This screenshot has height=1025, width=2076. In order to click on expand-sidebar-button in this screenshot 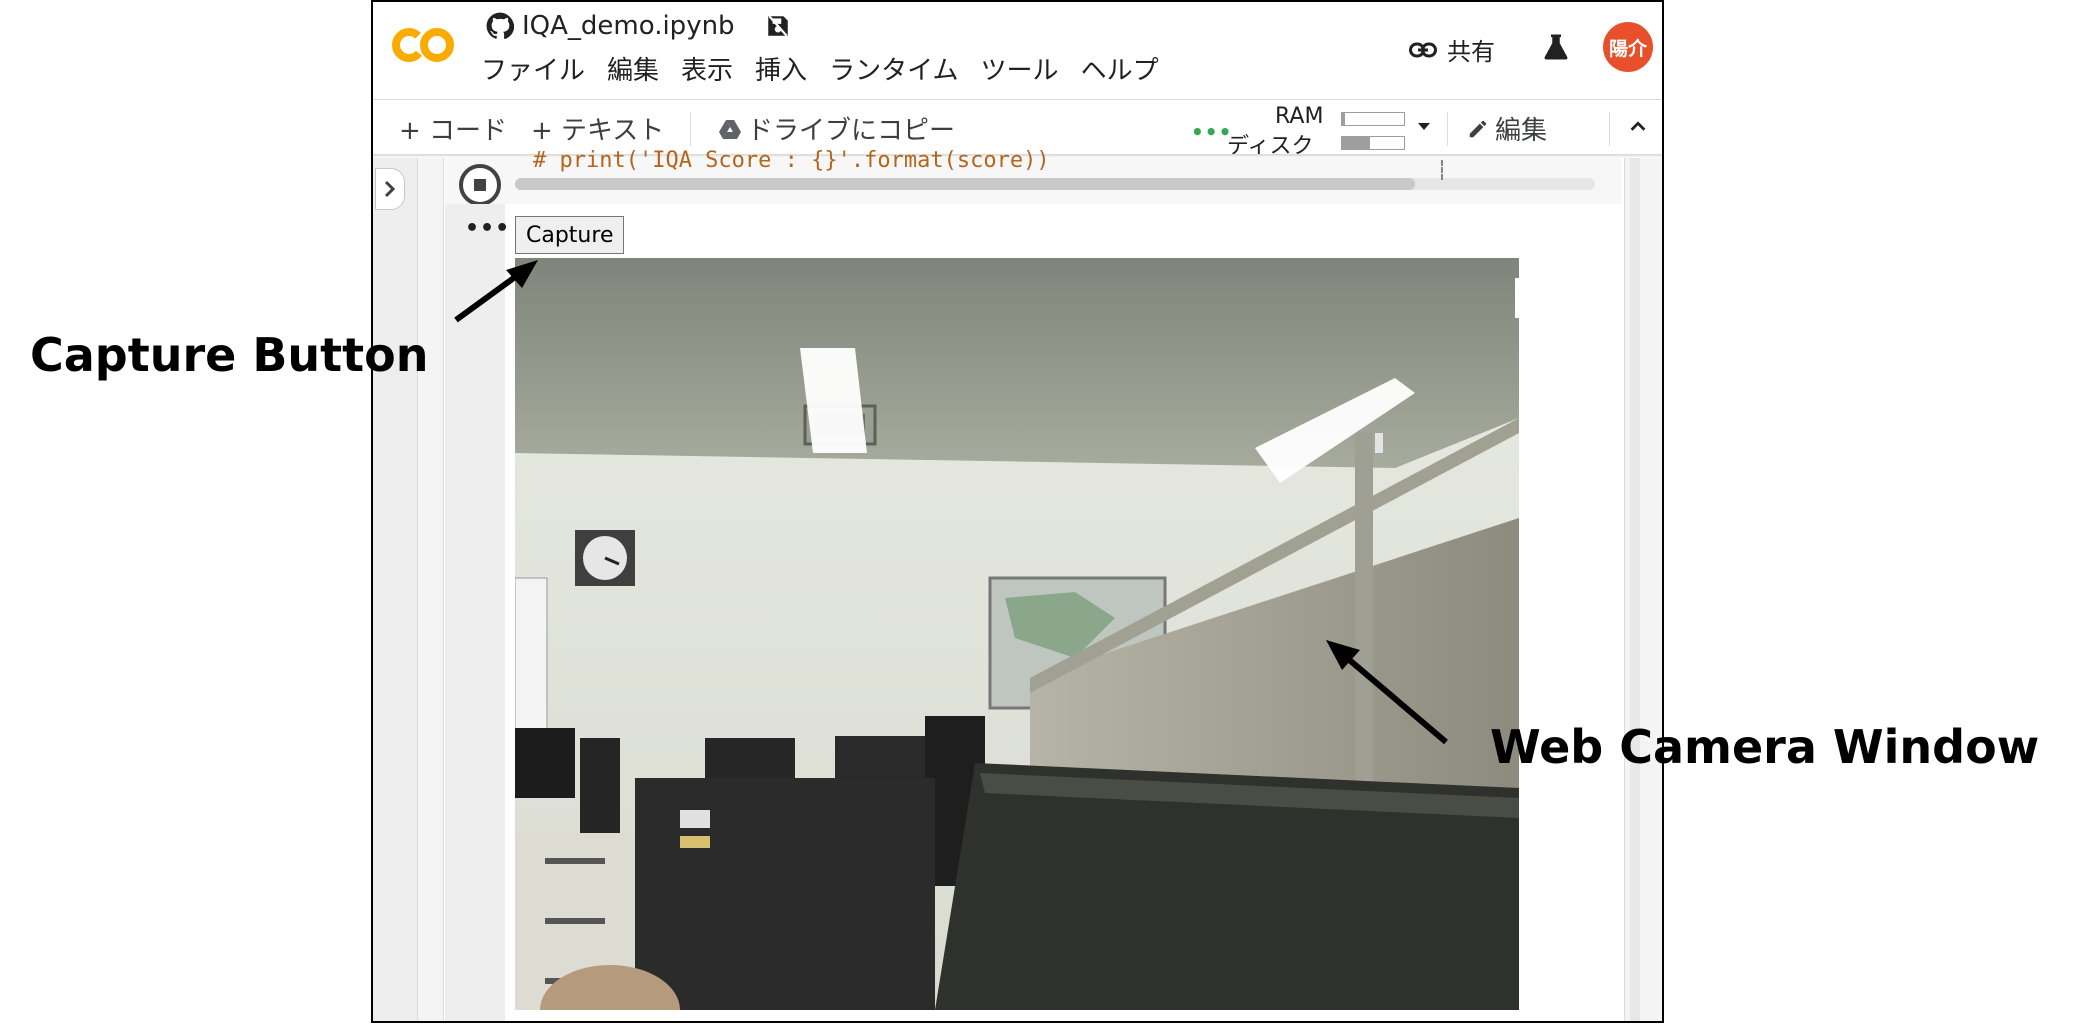, I will do `click(390, 189)`.